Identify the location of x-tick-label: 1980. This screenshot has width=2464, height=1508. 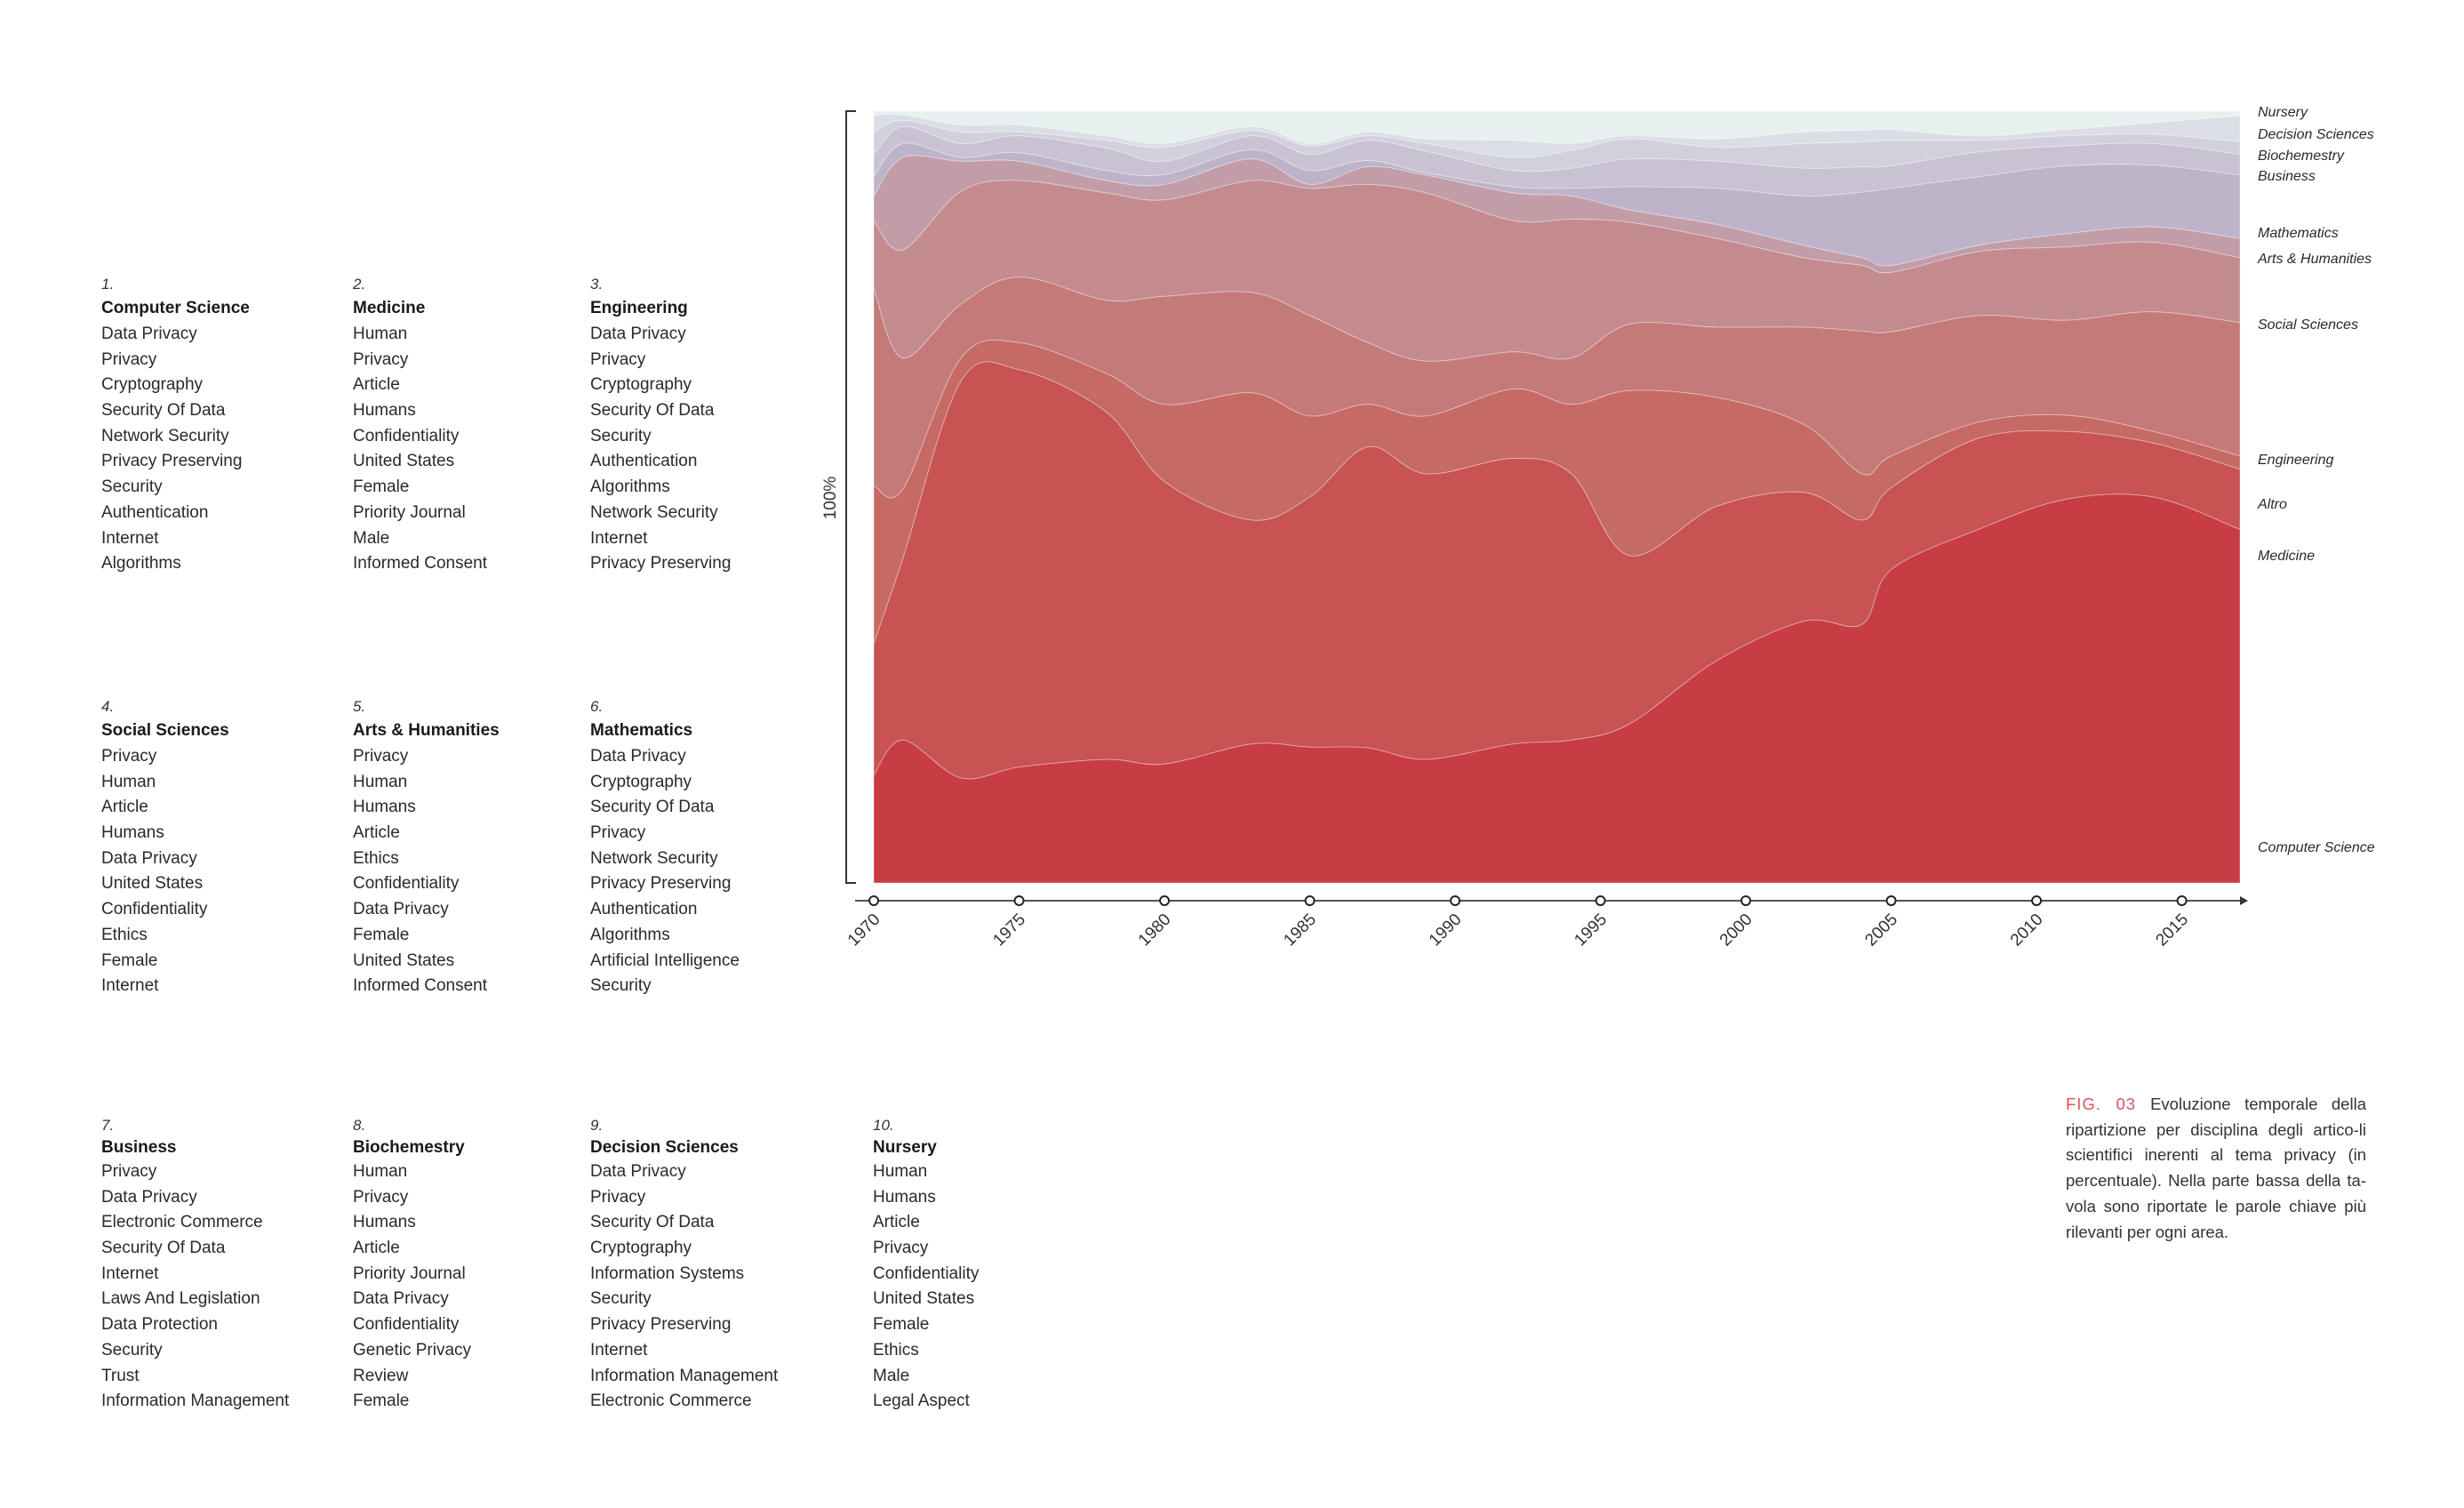
(1155, 930).